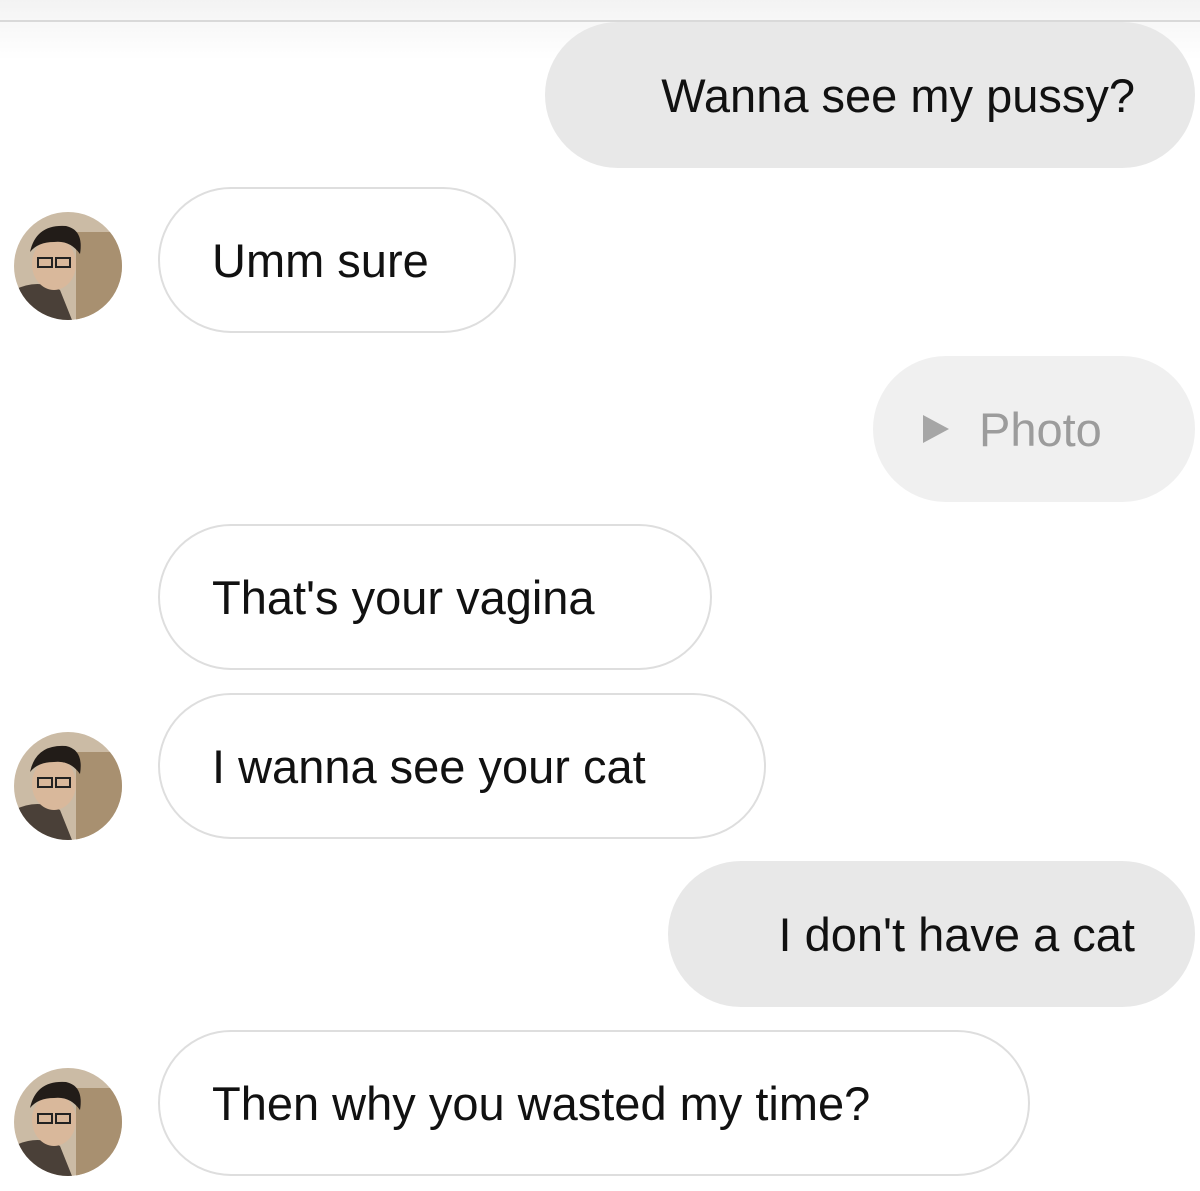 The height and width of the screenshot is (1191, 1200). I want to click on message-text: I don't have a cat, so click(957, 934).